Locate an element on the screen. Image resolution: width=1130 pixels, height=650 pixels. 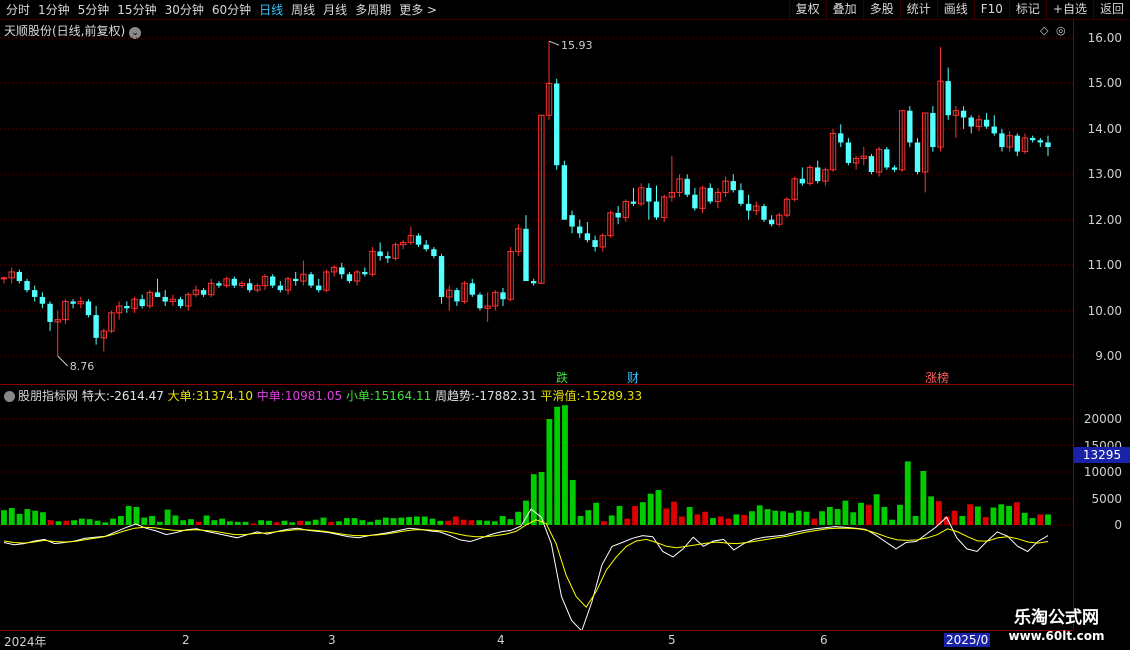
watermark-line1: 乐淘公式网 is located at coordinates (1056, 618).